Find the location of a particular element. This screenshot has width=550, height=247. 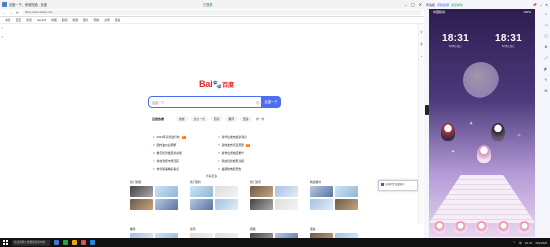

forward-button: → is located at coordinates (12, 13).